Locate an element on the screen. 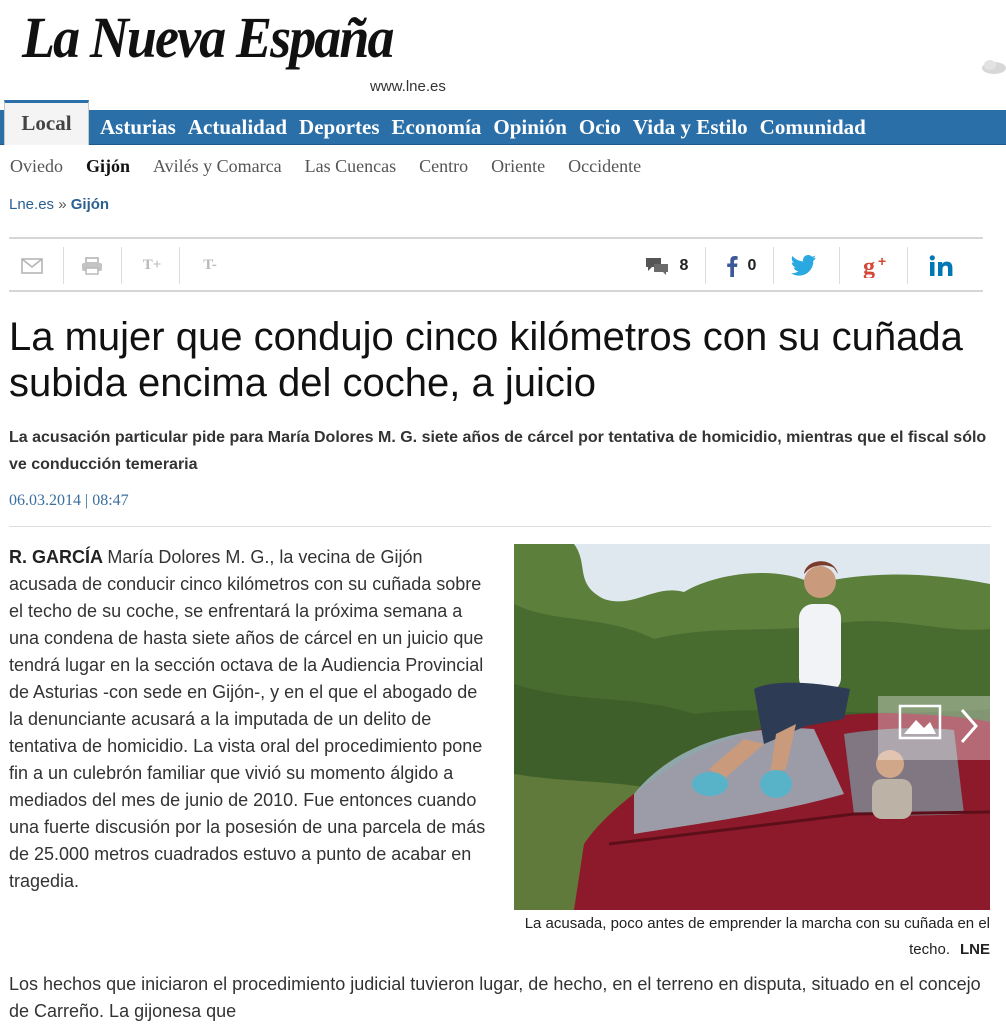  svg-text: g is located at coordinates (869, 266).